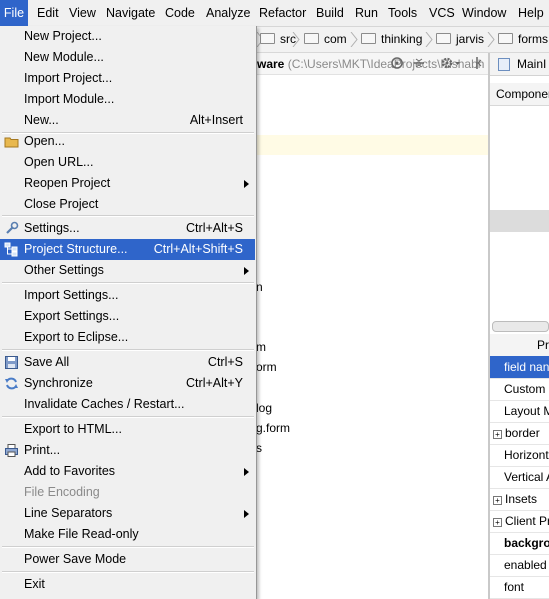 This screenshot has width=549, height=599. What do you see at coordinates (519, 221) in the screenshot?
I see `splitter-bar` at bounding box center [519, 221].